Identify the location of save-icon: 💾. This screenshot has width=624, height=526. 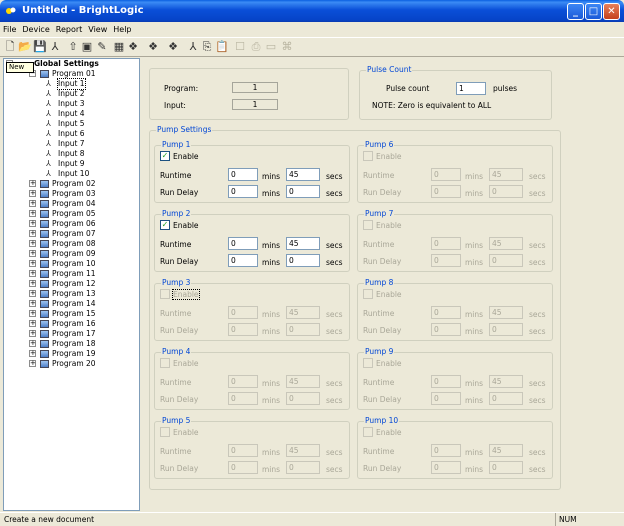
(40, 47).